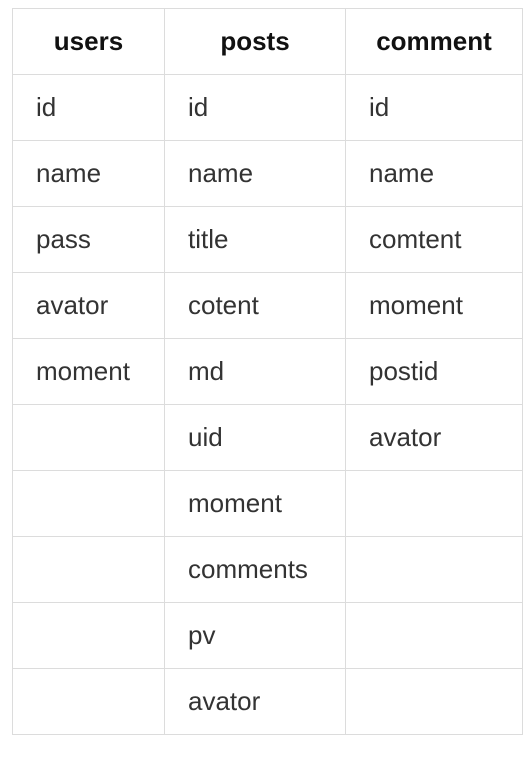  I want to click on cell-posts: name, so click(255, 173).